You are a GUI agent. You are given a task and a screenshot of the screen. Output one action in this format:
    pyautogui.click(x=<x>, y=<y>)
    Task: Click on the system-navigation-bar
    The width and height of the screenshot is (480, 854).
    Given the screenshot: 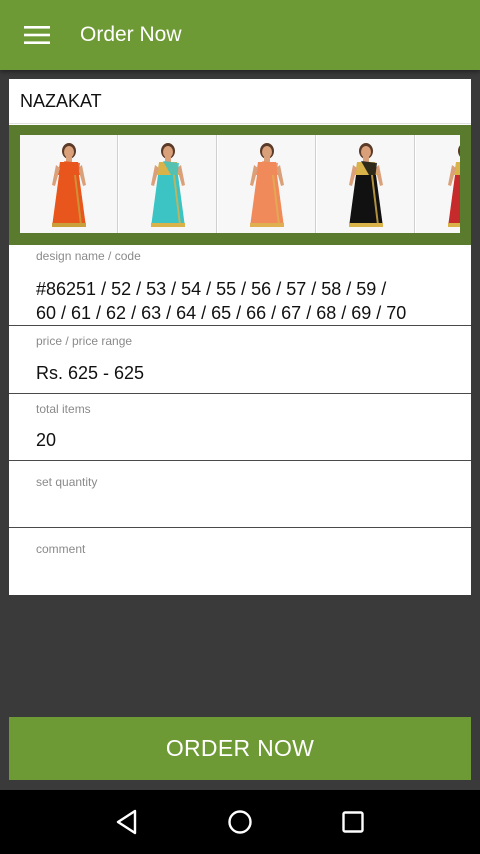 What is the action you would take?
    pyautogui.click(x=240, y=822)
    